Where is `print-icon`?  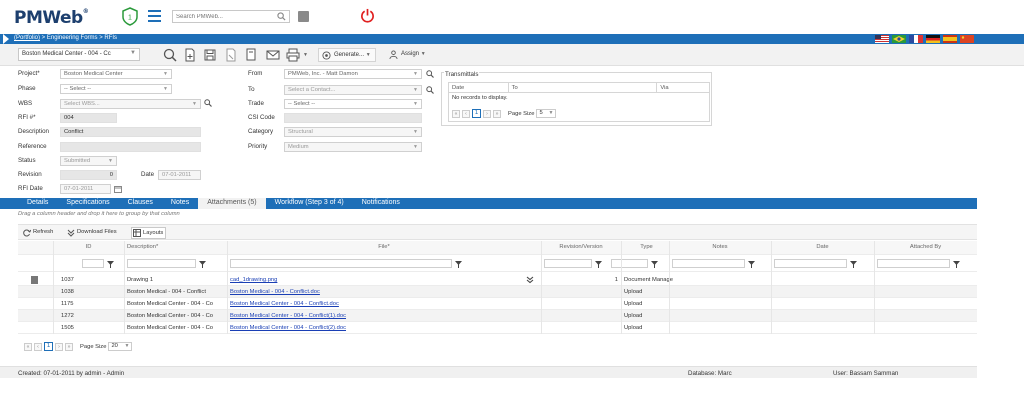 print-icon is located at coordinates (293, 55).